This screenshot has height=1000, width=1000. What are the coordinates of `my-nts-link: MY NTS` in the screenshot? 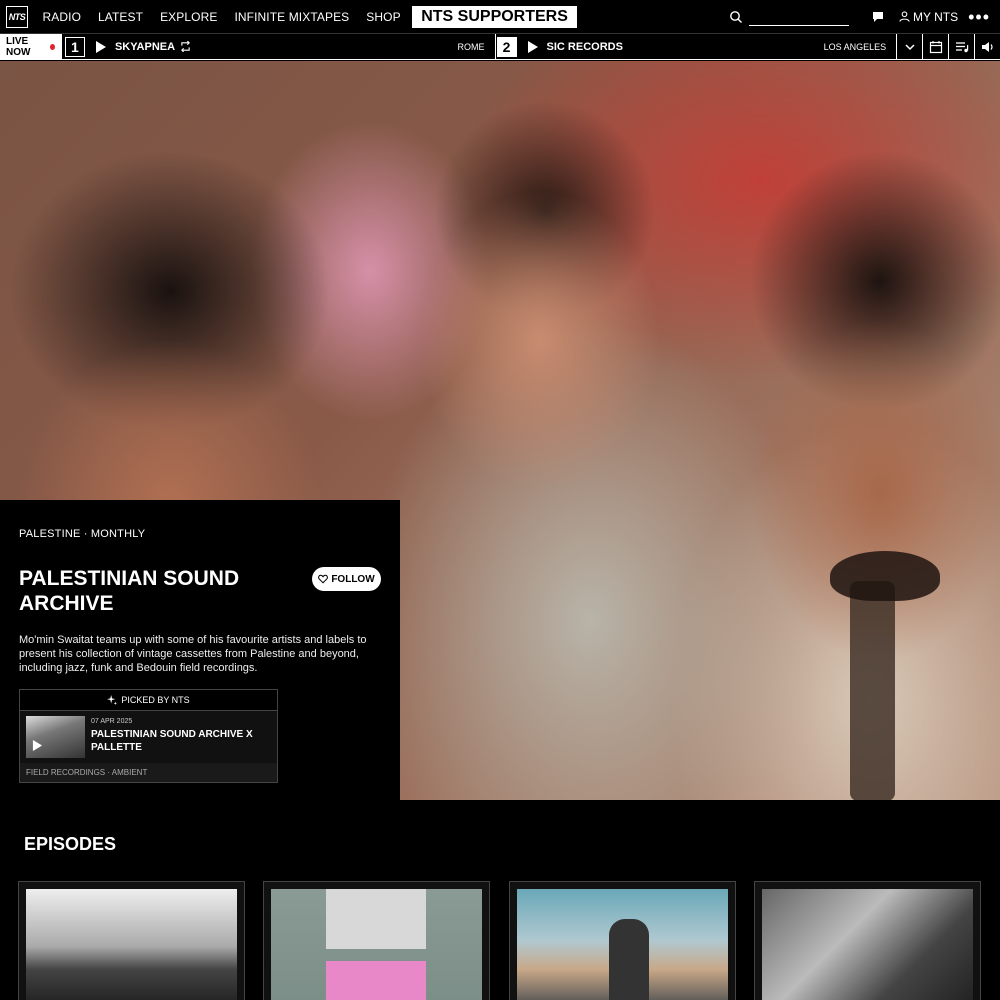 It's located at (928, 17).